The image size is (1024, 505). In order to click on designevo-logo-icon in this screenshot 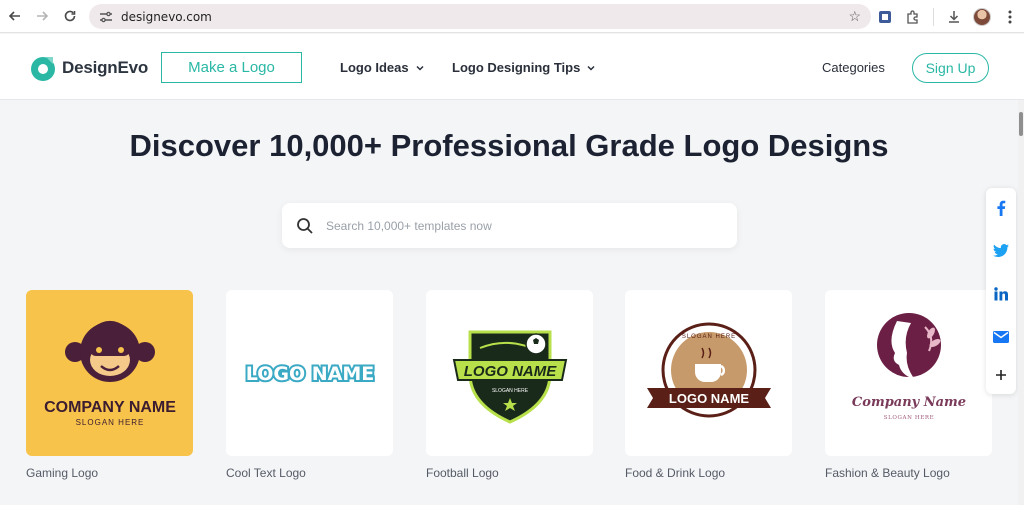, I will do `click(43, 69)`.